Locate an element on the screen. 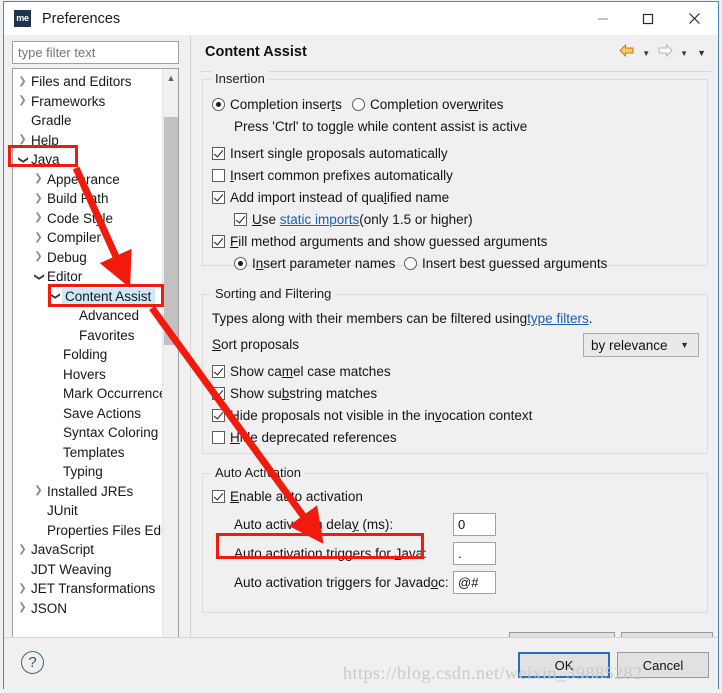 This screenshot has height=693, width=722. use-static-imports-label: Use is located at coordinates (266, 219).